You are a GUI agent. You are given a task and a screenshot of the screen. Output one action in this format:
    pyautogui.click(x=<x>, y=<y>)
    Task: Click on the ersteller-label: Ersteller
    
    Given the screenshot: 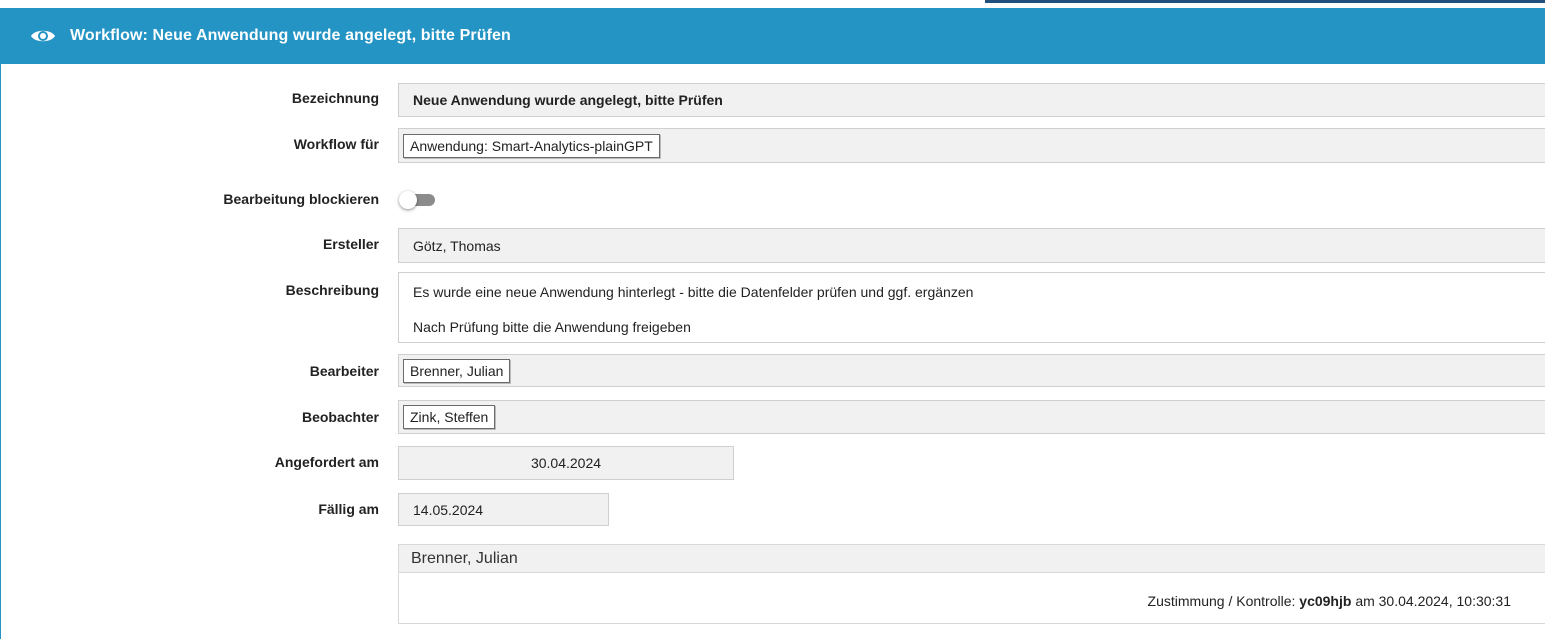 What is the action you would take?
    pyautogui.click(x=350, y=244)
    